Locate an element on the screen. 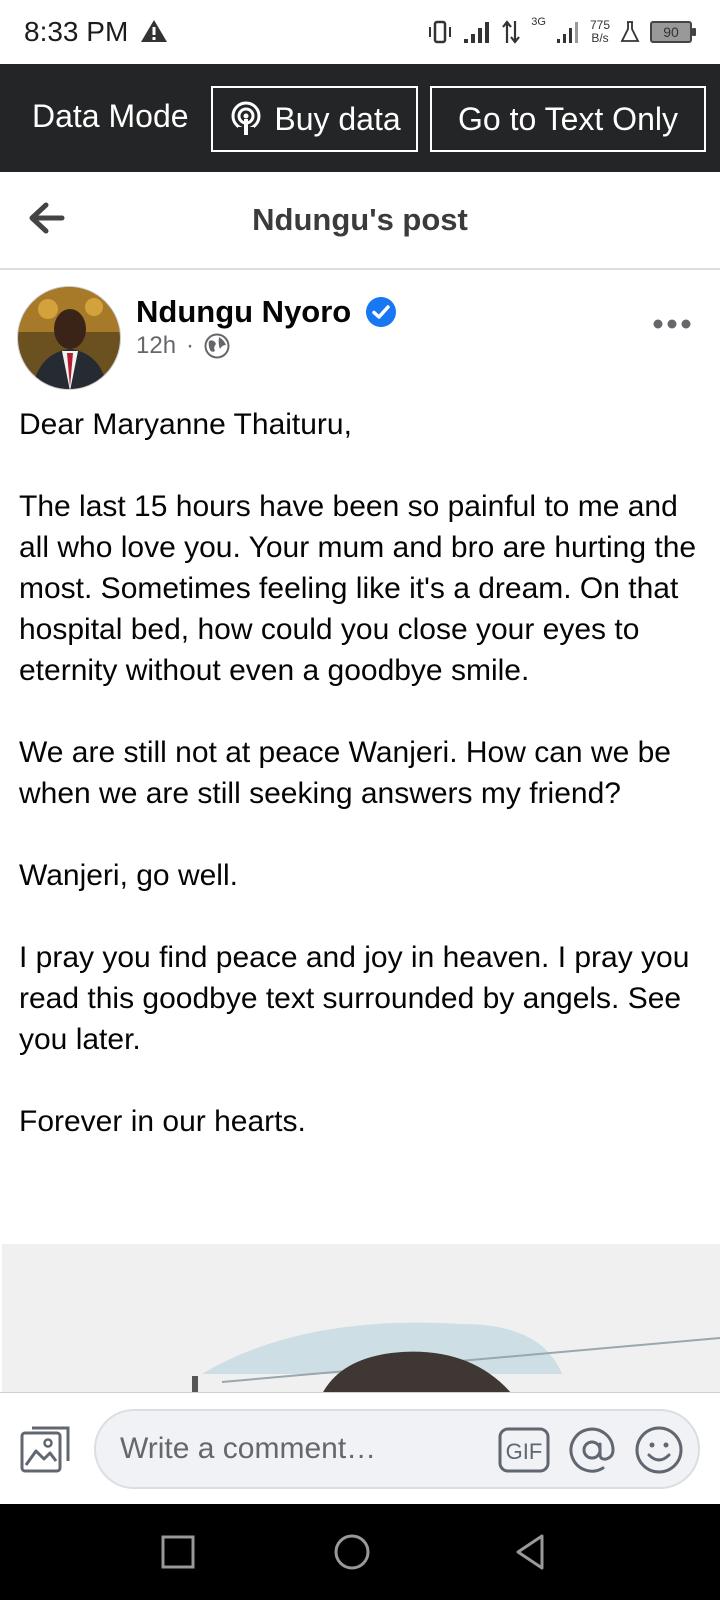 The height and width of the screenshot is (1600, 720). avatar is located at coordinates (69, 338).